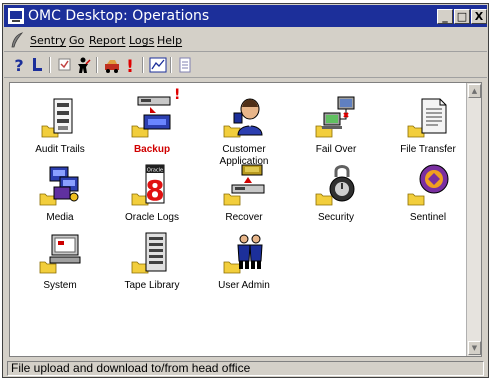 This screenshot has width=491, height=381. I want to click on item-label: Media, so click(60, 217).